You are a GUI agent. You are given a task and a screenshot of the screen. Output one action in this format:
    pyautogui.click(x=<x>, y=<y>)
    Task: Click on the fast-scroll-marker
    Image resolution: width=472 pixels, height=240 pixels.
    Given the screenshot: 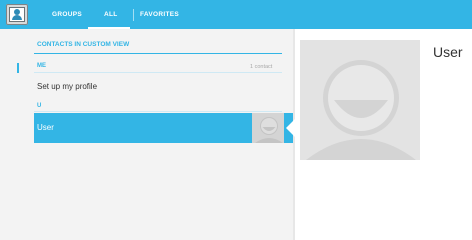 What is the action you would take?
    pyautogui.click(x=18, y=68)
    